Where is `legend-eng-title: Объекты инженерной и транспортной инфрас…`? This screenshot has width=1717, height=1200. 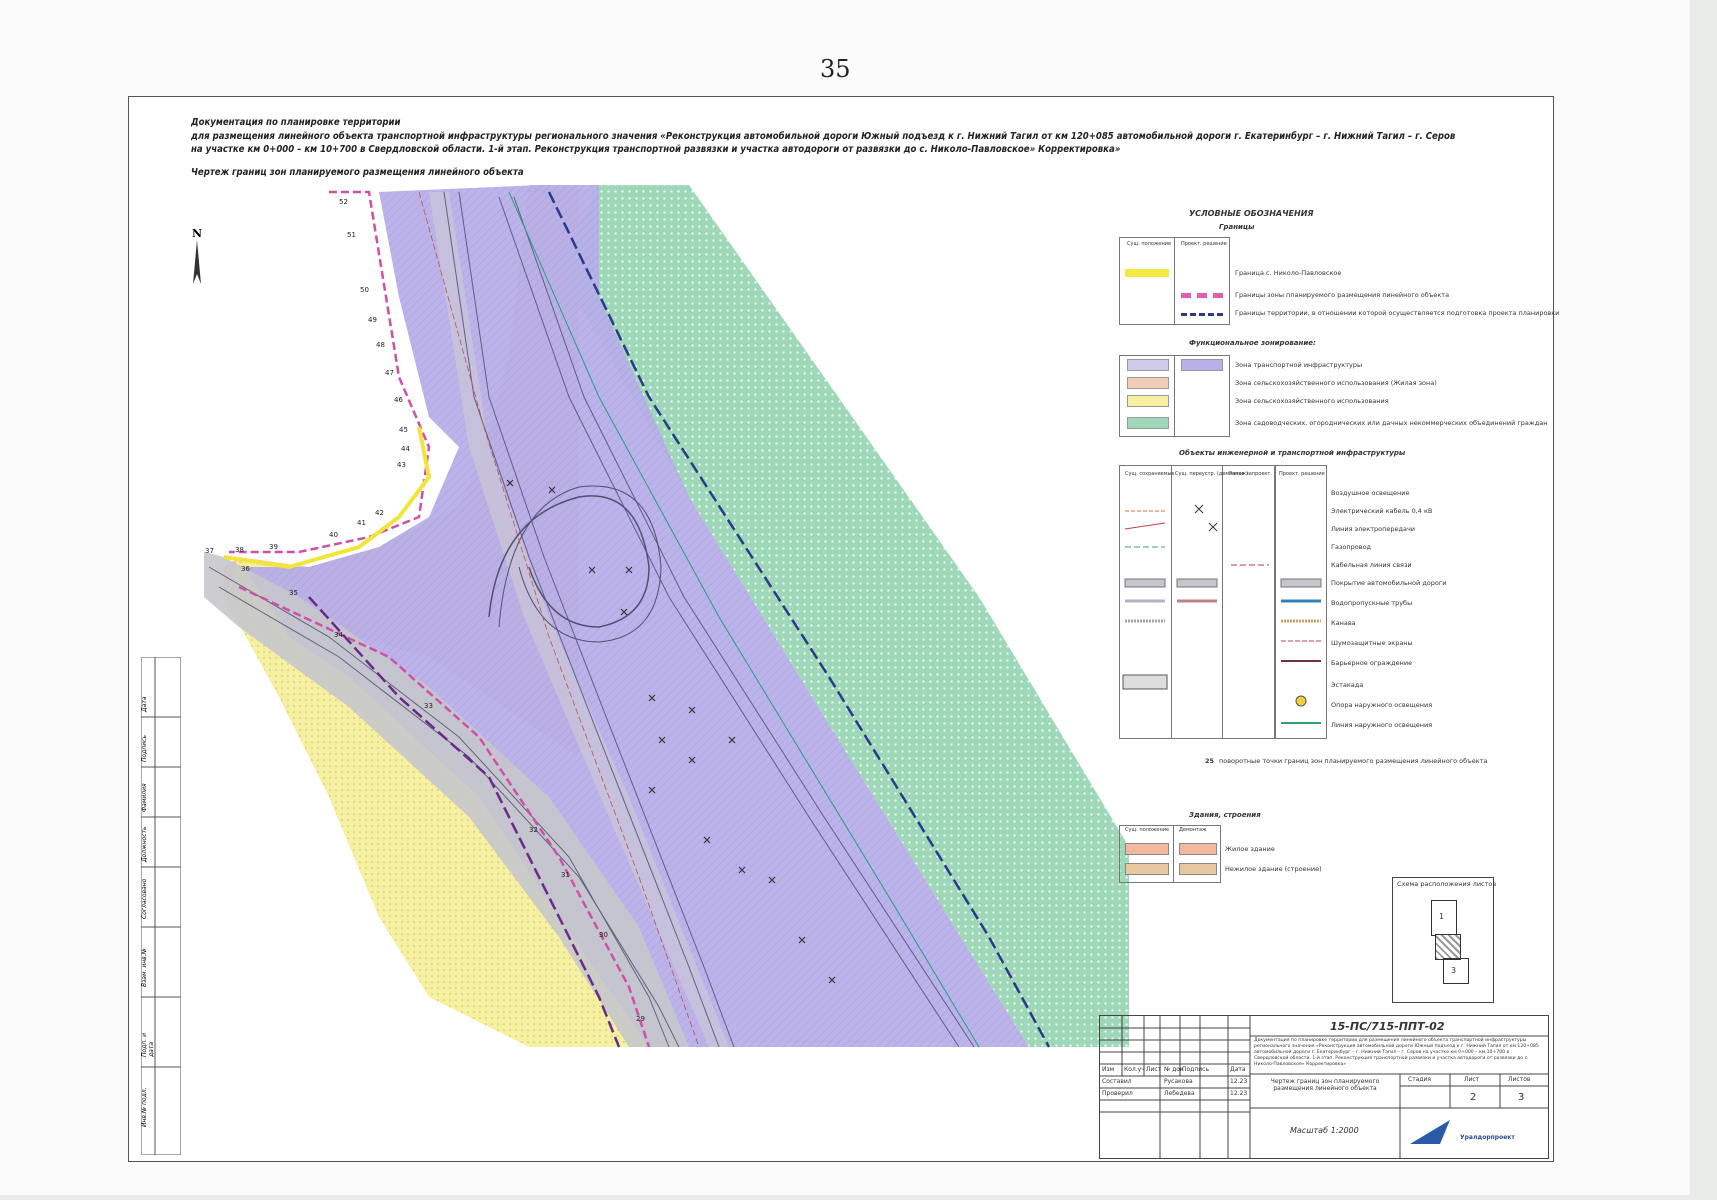
legend-eng-title: Объекты инженерной и транспортной инфрас… is located at coordinates (1292, 453).